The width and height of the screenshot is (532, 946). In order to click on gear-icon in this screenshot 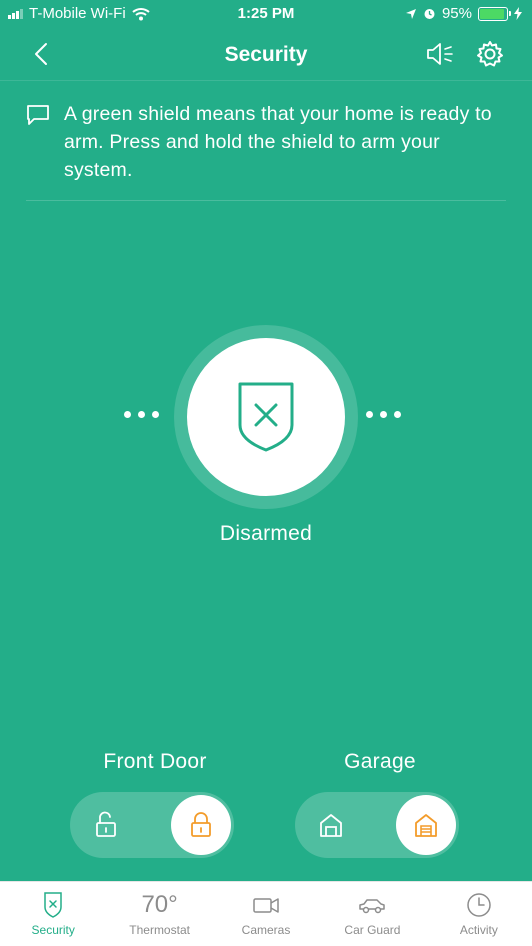, I will do `click(490, 54)`.